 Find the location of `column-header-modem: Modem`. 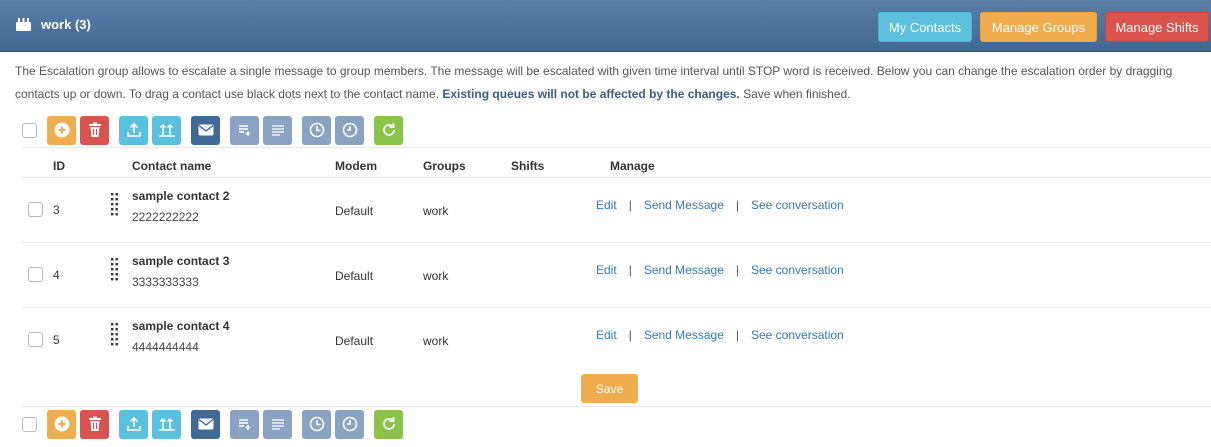

column-header-modem: Modem is located at coordinates (356, 166).